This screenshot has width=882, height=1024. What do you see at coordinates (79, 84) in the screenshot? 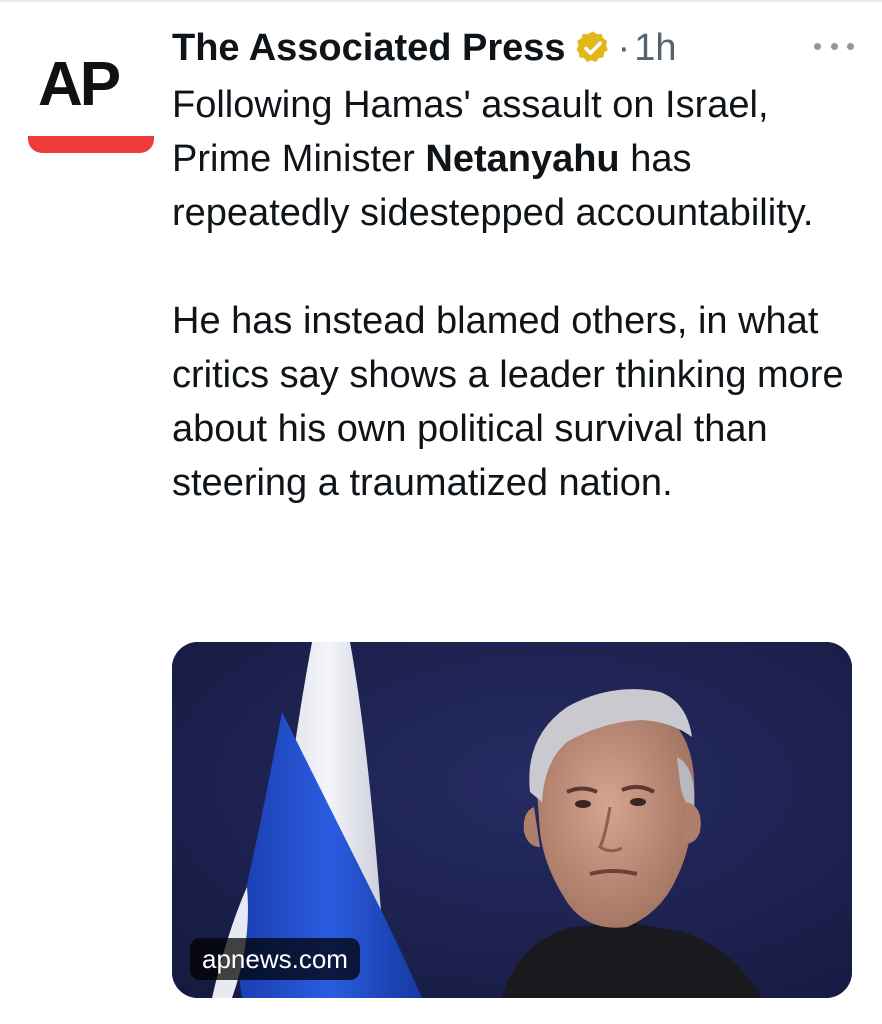
I see `avatar-logo: AP` at bounding box center [79, 84].